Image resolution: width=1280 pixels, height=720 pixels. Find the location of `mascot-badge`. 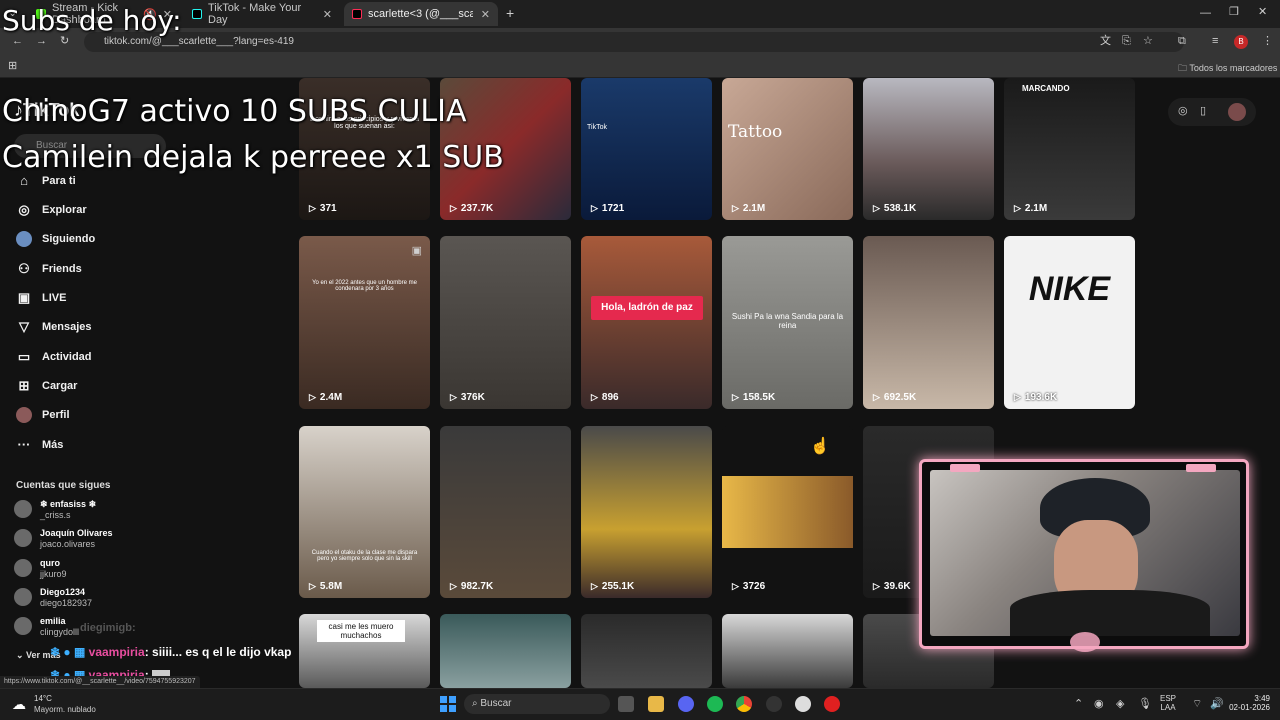

mascot-badge is located at coordinates (1085, 642).